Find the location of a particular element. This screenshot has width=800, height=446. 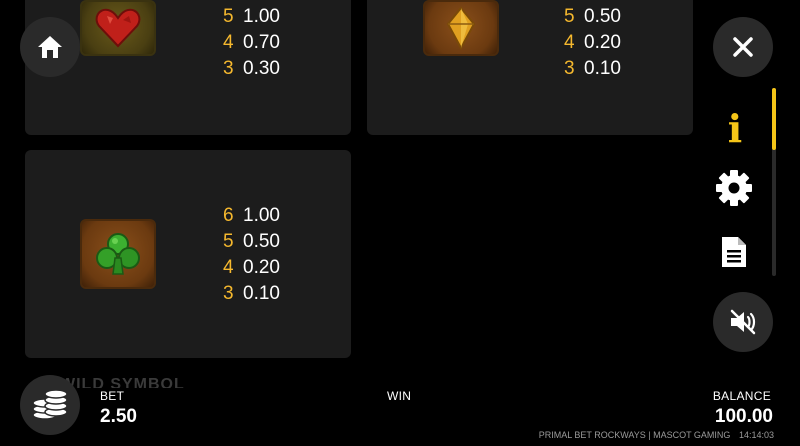

rules-tab is located at coordinates (734, 252).